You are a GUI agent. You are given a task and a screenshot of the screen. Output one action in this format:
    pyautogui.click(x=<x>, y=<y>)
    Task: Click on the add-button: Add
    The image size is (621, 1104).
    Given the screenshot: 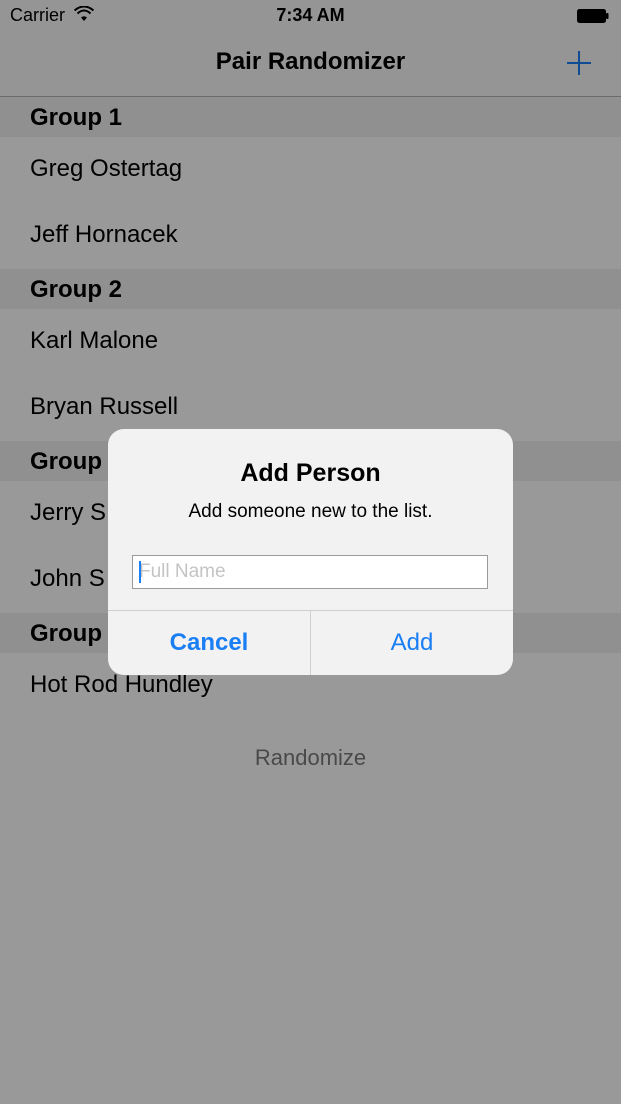 What is the action you would take?
    pyautogui.click(x=412, y=643)
    